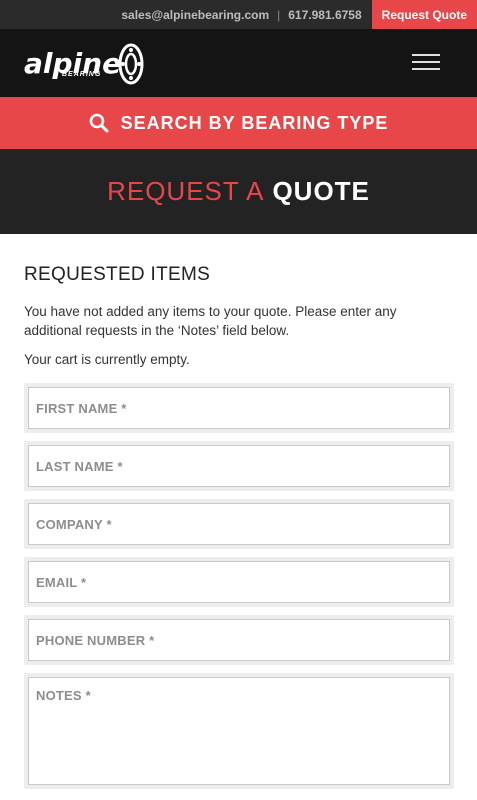  Describe the element at coordinates (79, 466) in the screenshot. I see `last-name-placeholder: LAST NAME *` at that location.